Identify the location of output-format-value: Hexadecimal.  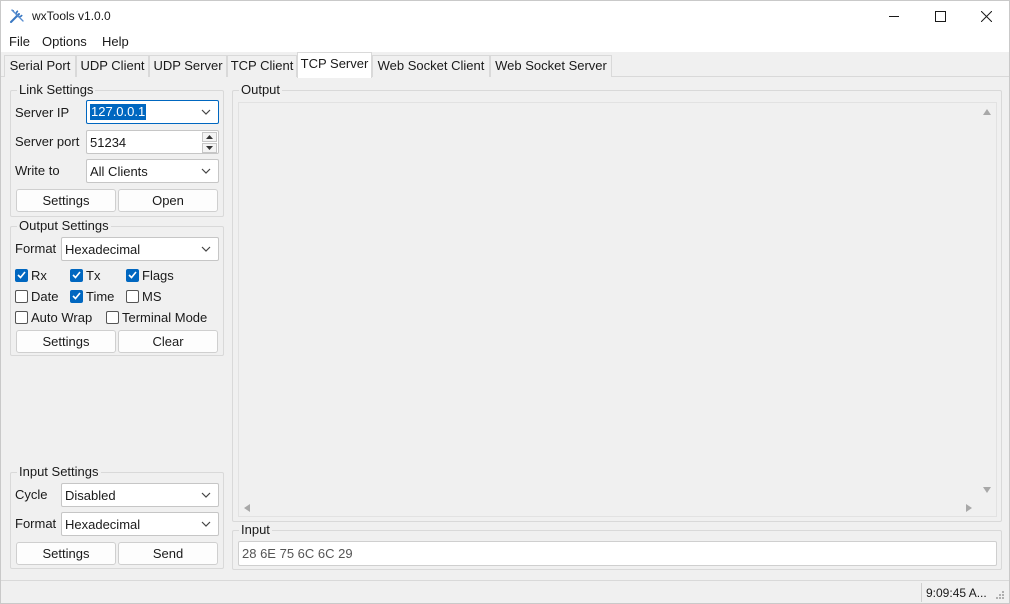
(103, 249).